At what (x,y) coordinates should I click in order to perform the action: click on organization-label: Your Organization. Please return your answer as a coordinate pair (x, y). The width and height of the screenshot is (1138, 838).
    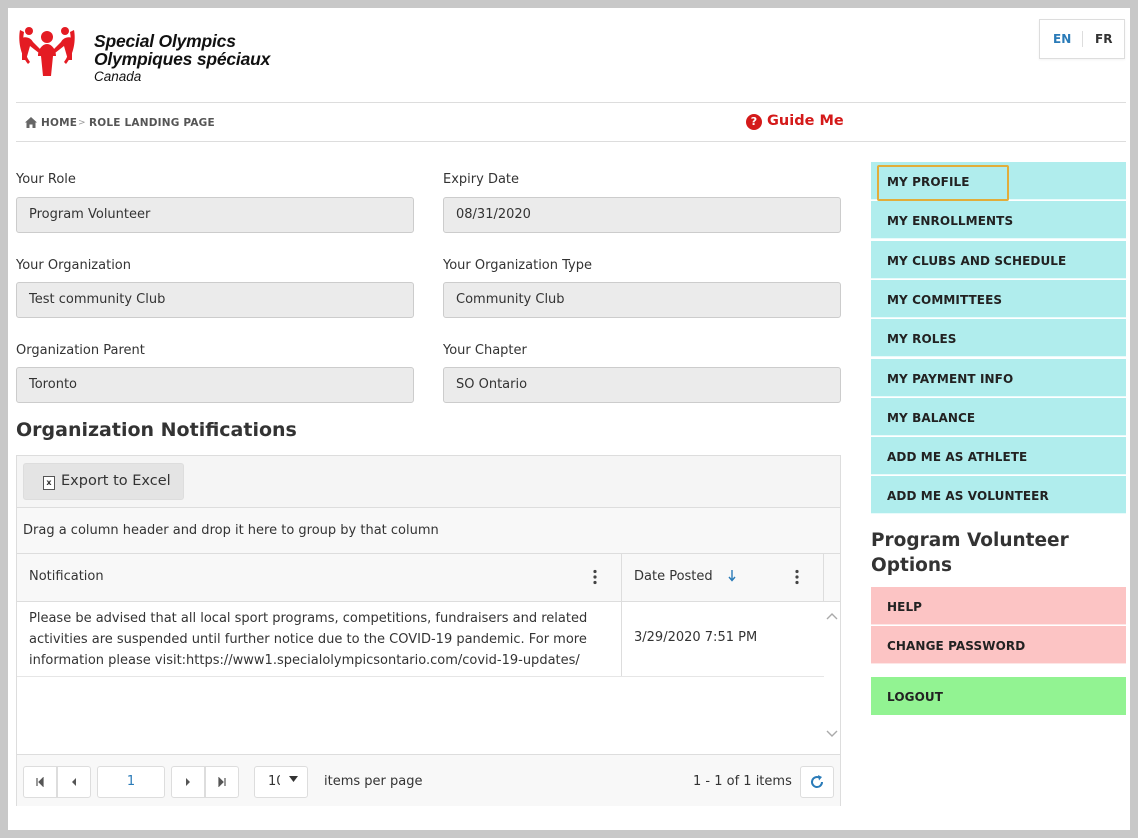
    Looking at the image, I should click on (73, 265).